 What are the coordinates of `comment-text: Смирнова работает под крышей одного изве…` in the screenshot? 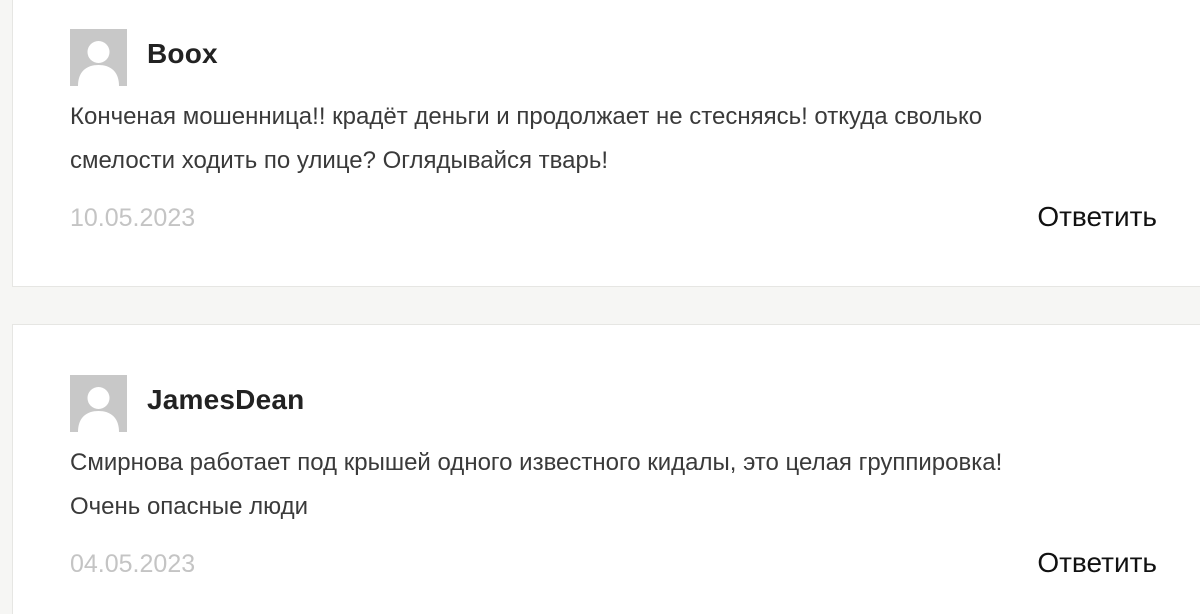 It's located at (615, 485).